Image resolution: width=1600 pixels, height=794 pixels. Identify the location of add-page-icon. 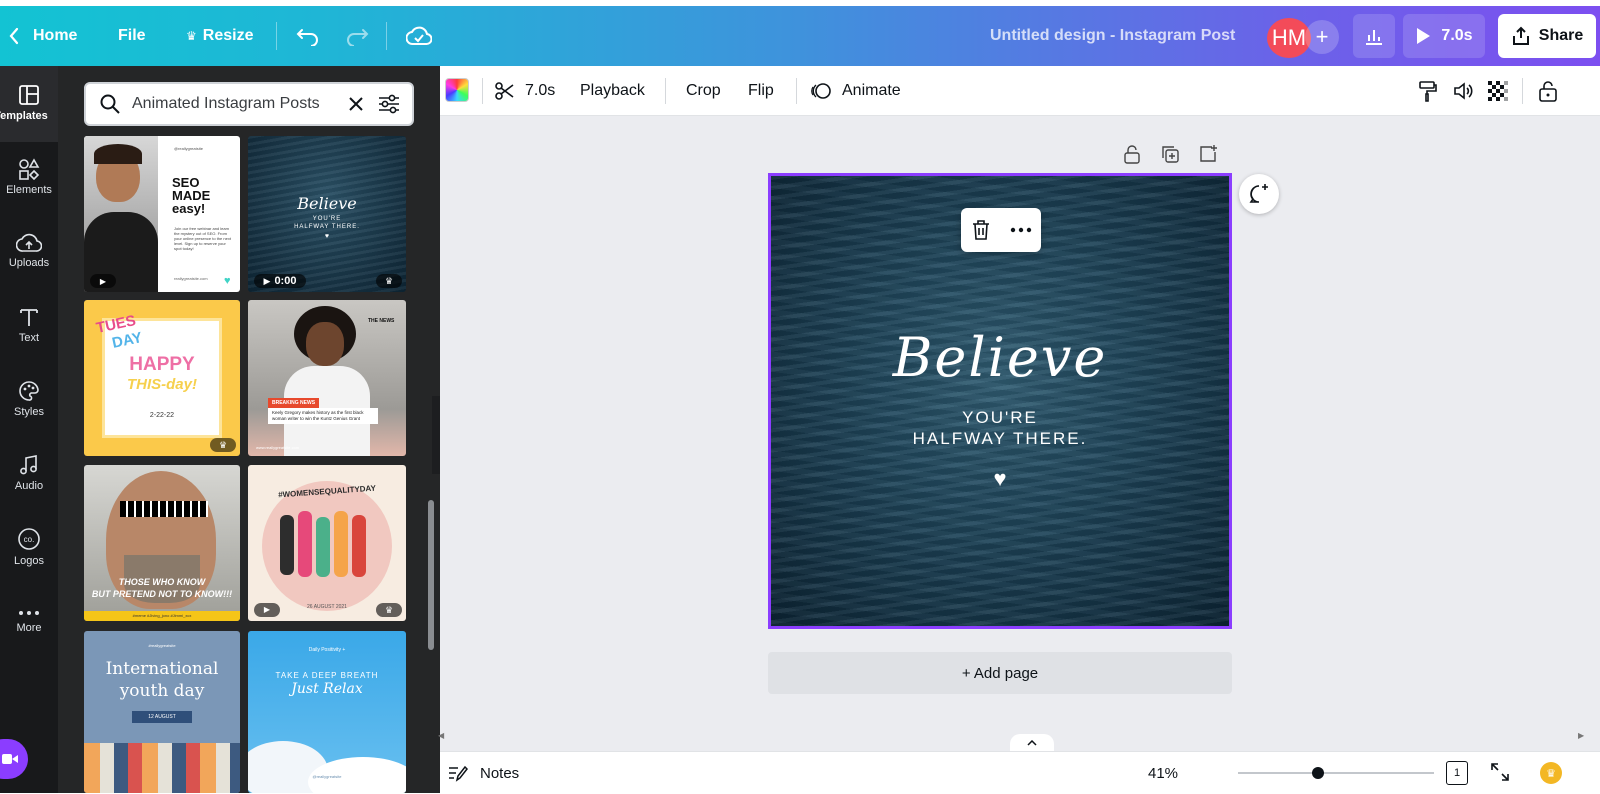
(1208, 154).